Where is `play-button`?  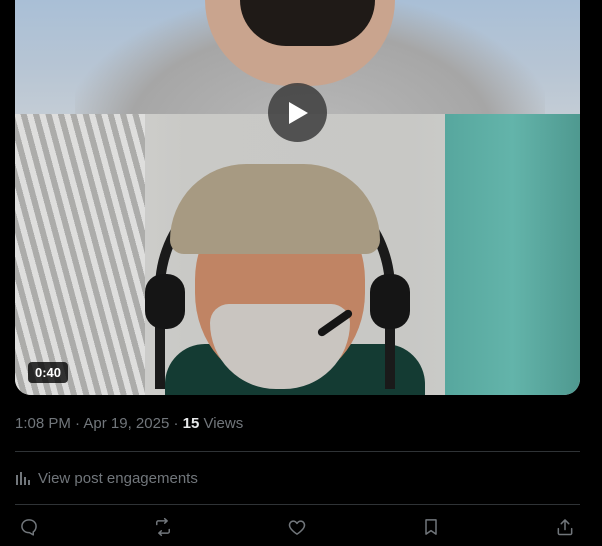 play-button is located at coordinates (297, 112).